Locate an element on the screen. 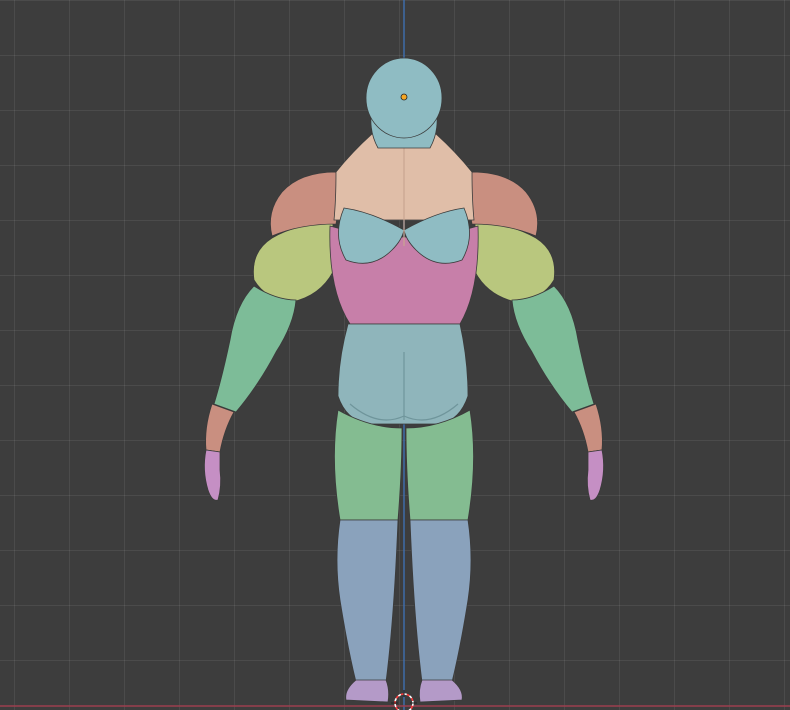 The image size is (790, 710). left-thigh is located at coordinates (368, 465).